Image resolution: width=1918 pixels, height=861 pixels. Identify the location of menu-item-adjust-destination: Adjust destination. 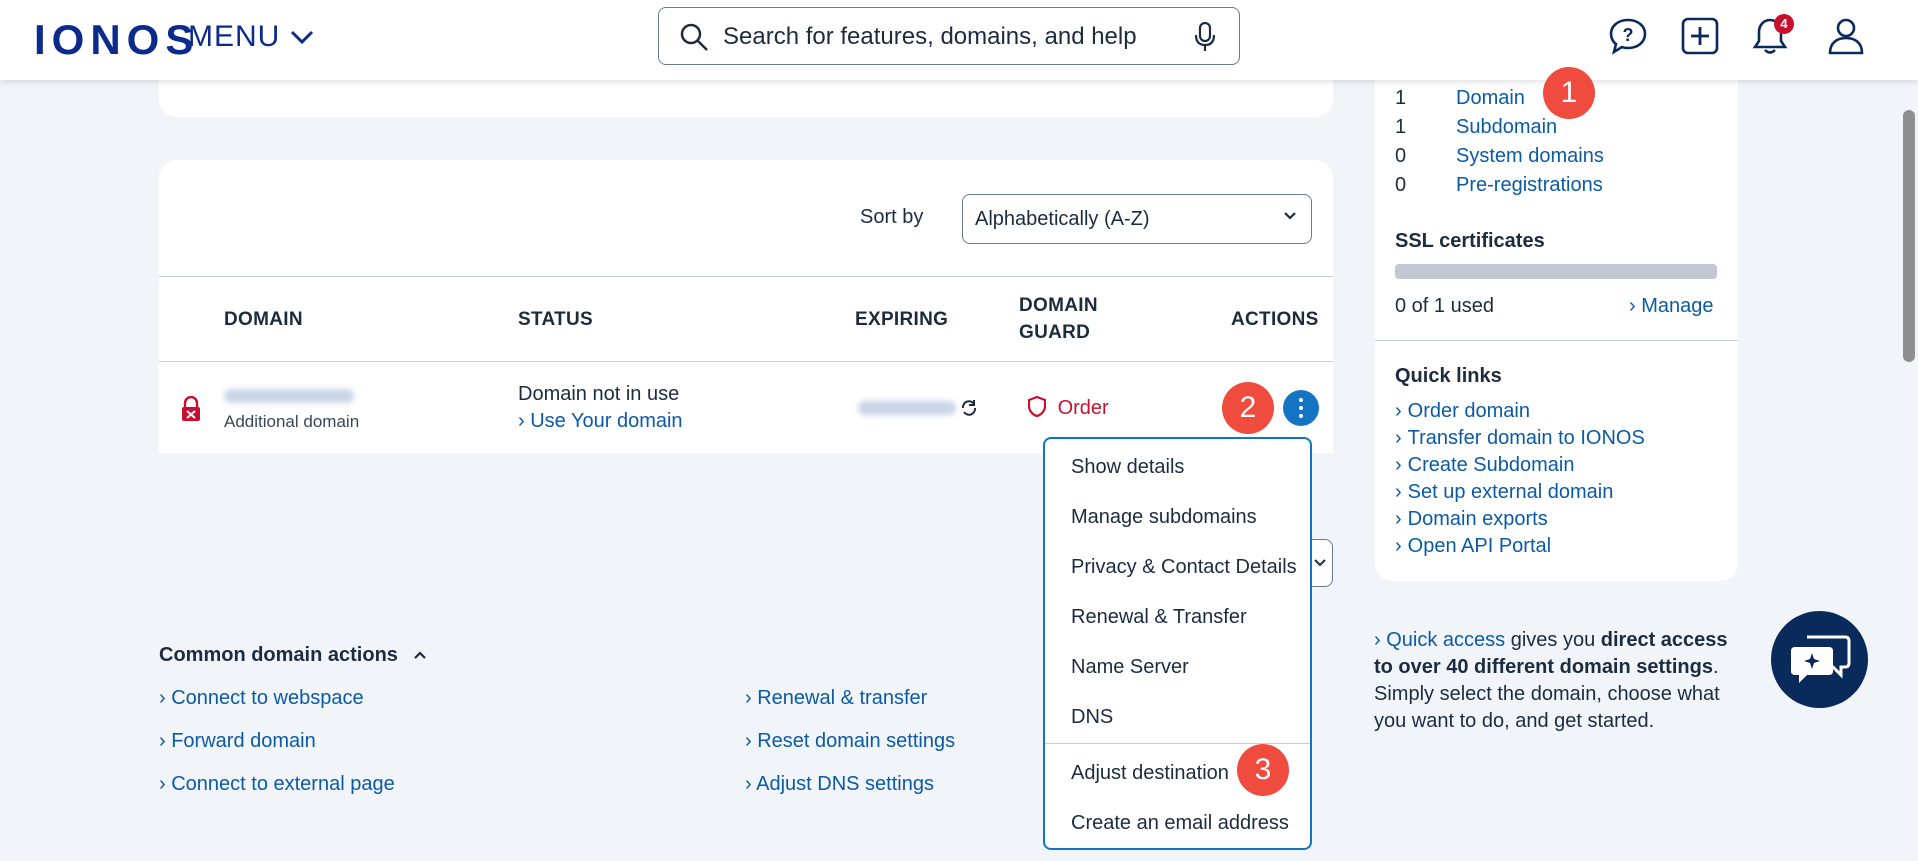
(1150, 773).